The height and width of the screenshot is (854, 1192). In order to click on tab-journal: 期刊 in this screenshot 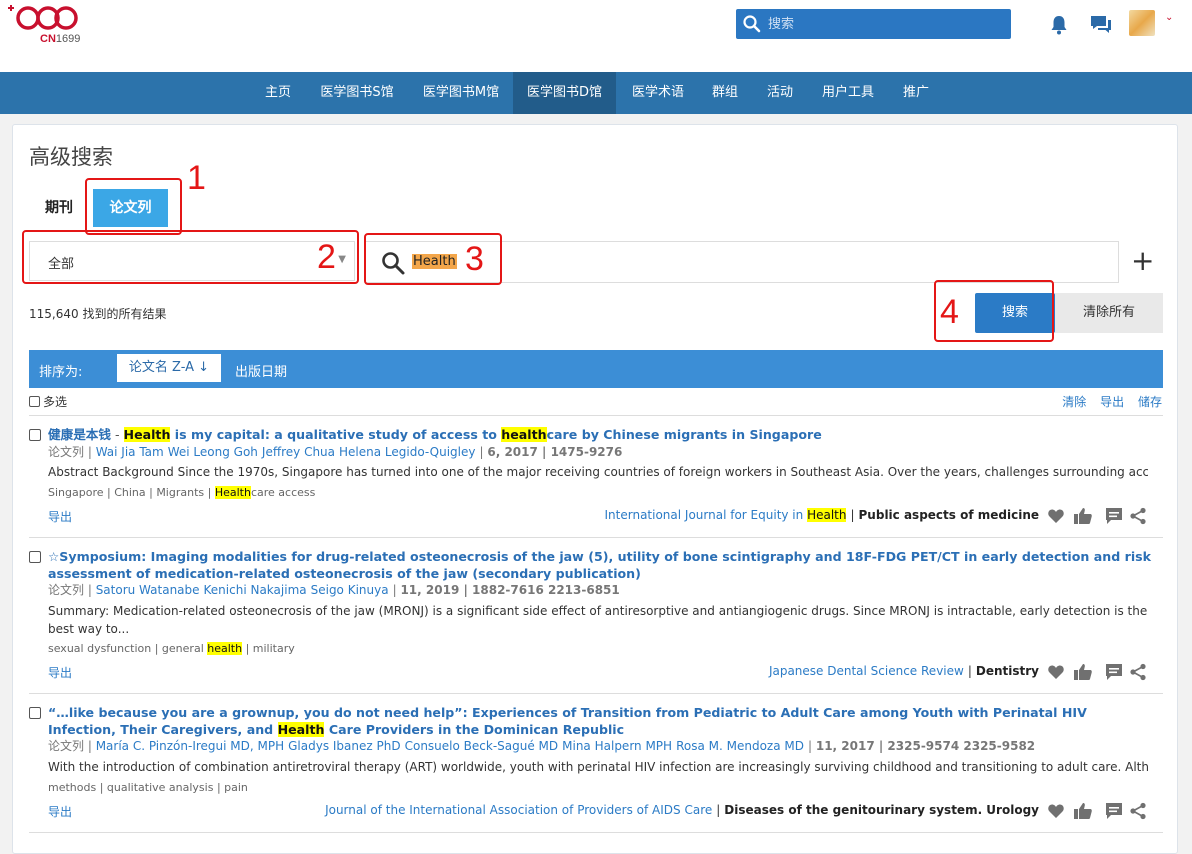, I will do `click(59, 208)`.